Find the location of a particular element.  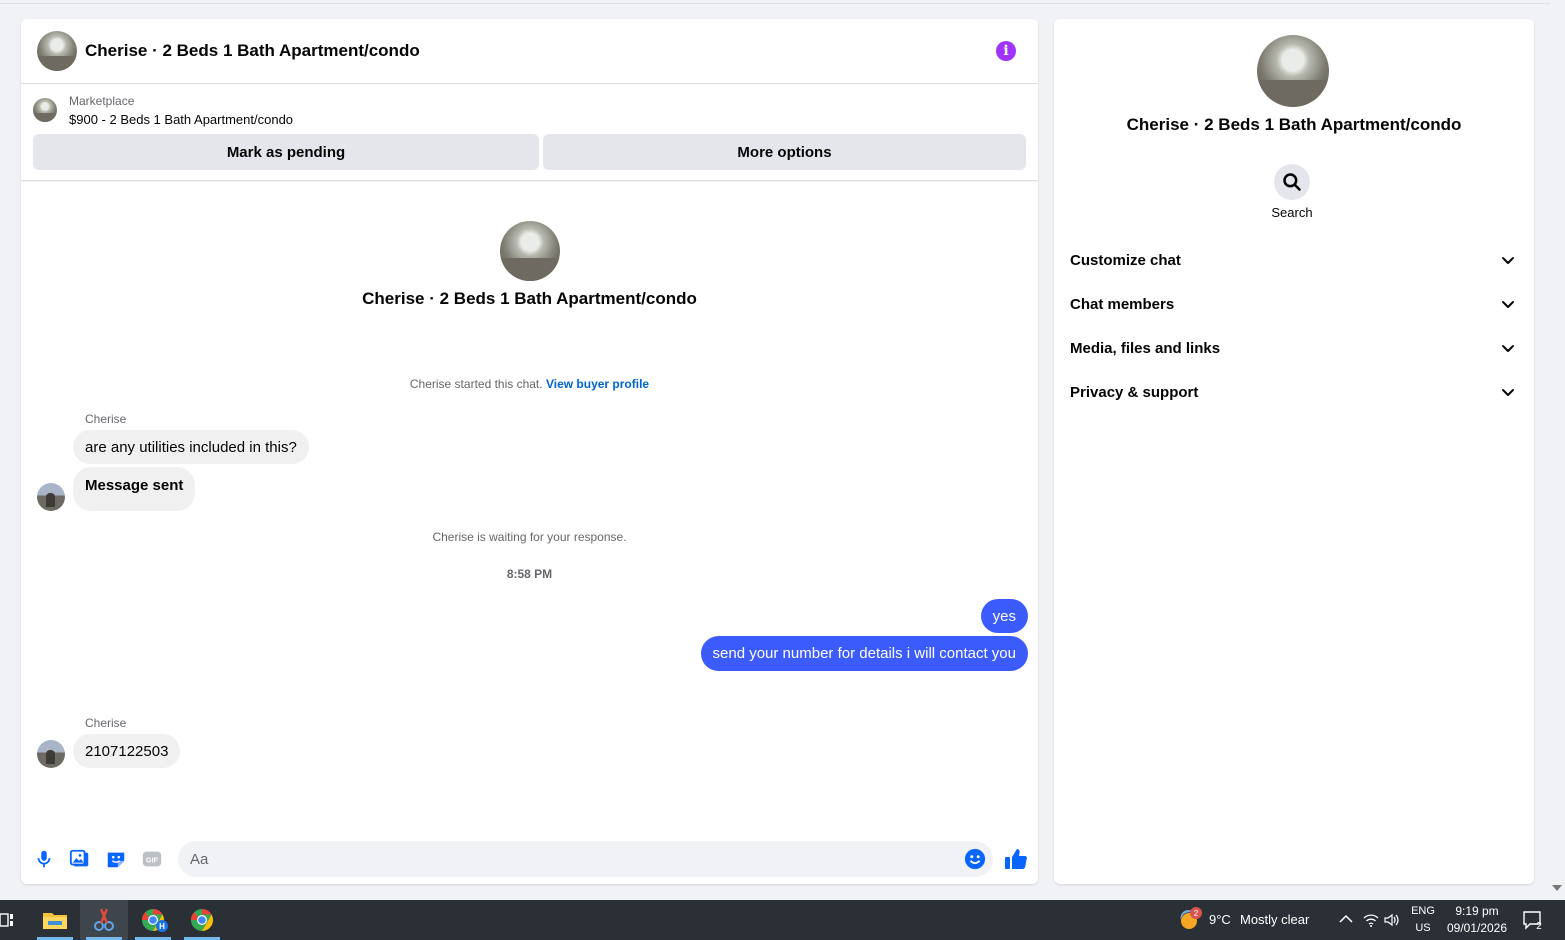

message-composer: GIF Aa is located at coordinates (529, 854).